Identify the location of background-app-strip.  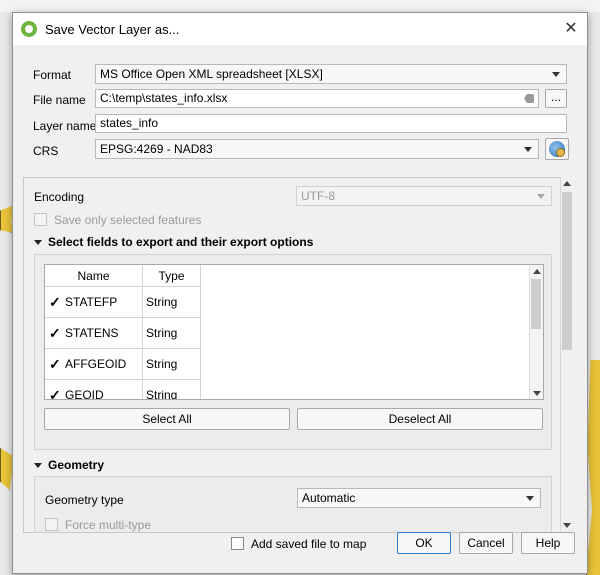
(300, 6).